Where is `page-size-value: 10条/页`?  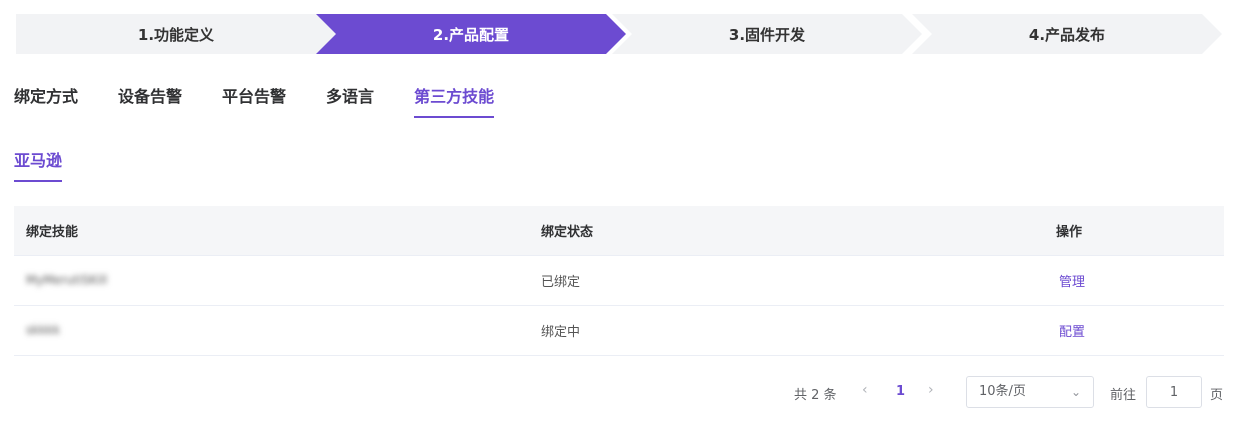 page-size-value: 10条/页 is located at coordinates (1002, 391).